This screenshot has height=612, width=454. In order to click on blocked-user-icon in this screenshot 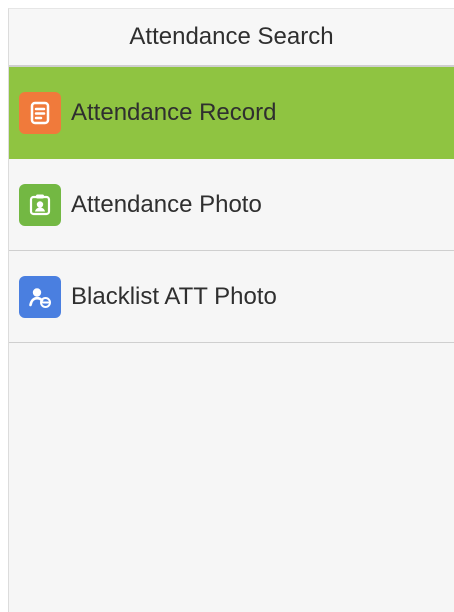, I will do `click(40, 296)`.